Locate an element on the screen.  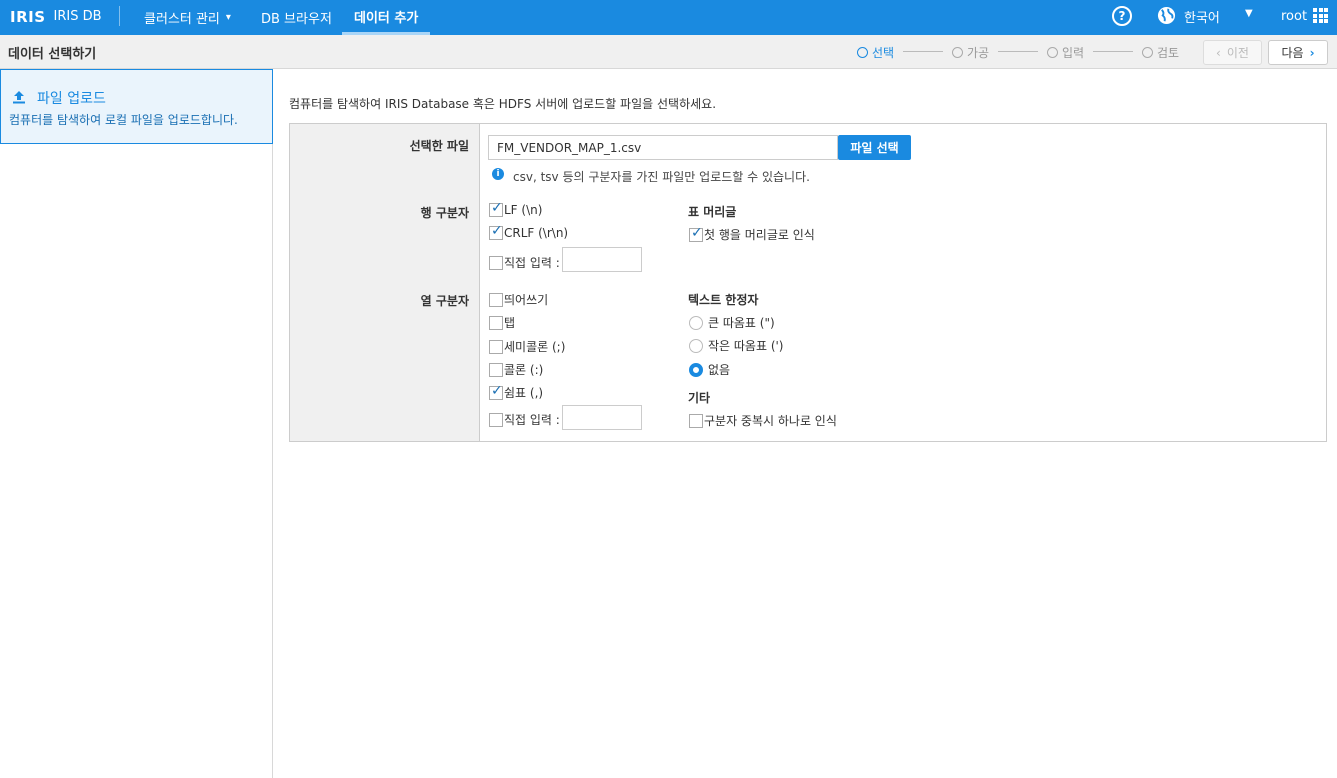
selected-file-label: 선택한 파일 is located at coordinates (439, 146).